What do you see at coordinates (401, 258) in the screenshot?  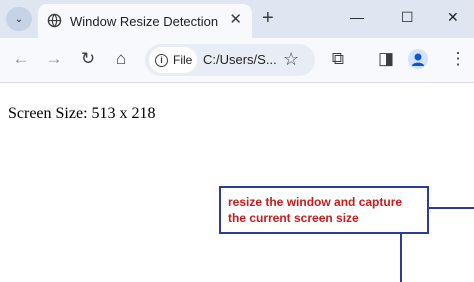 I see `annotation-connector-vertical` at bounding box center [401, 258].